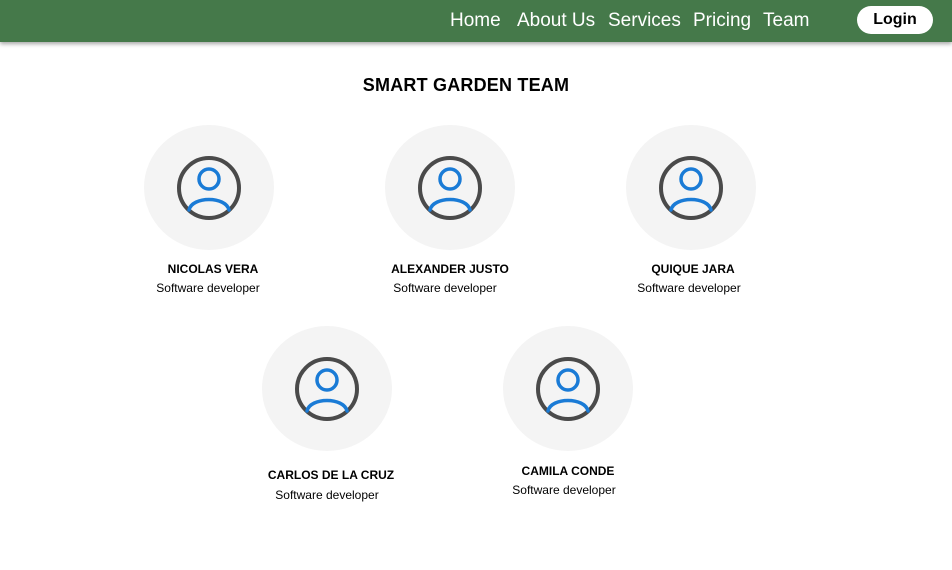 The height and width of the screenshot is (570, 952). What do you see at coordinates (466, 85) in the screenshot?
I see `page-title: SMART GARDEN TEAM` at bounding box center [466, 85].